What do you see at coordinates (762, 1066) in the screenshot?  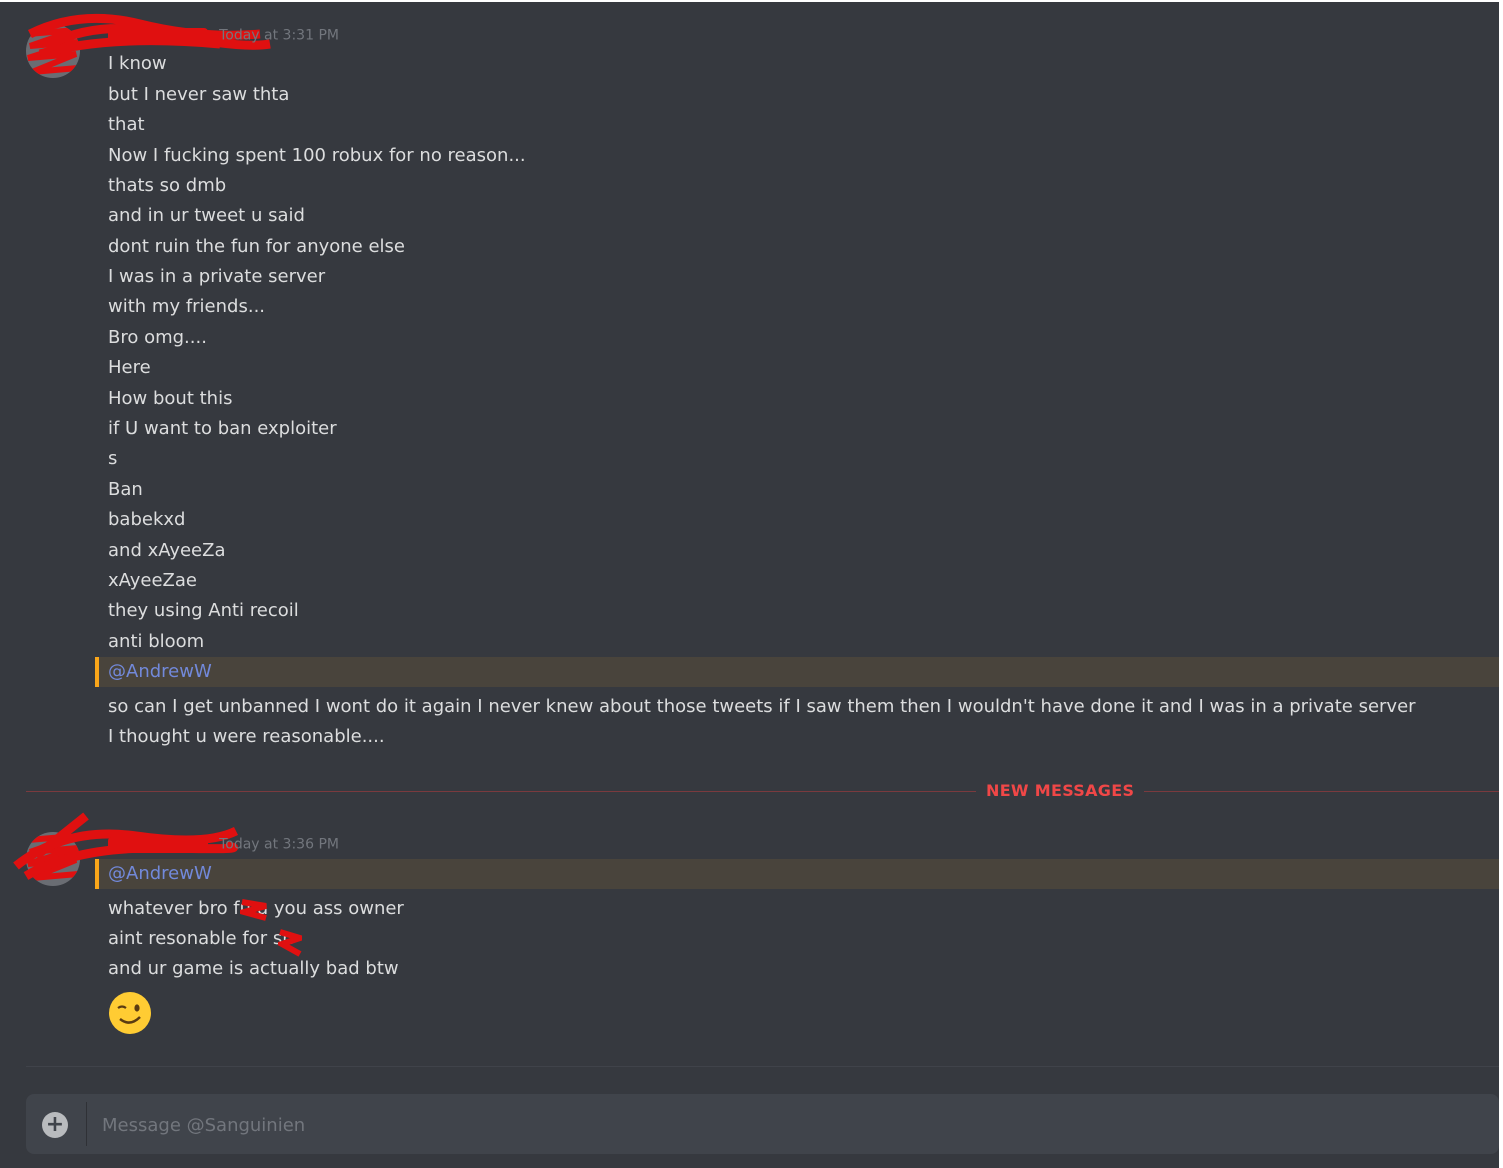 I see `composer-separator` at bounding box center [762, 1066].